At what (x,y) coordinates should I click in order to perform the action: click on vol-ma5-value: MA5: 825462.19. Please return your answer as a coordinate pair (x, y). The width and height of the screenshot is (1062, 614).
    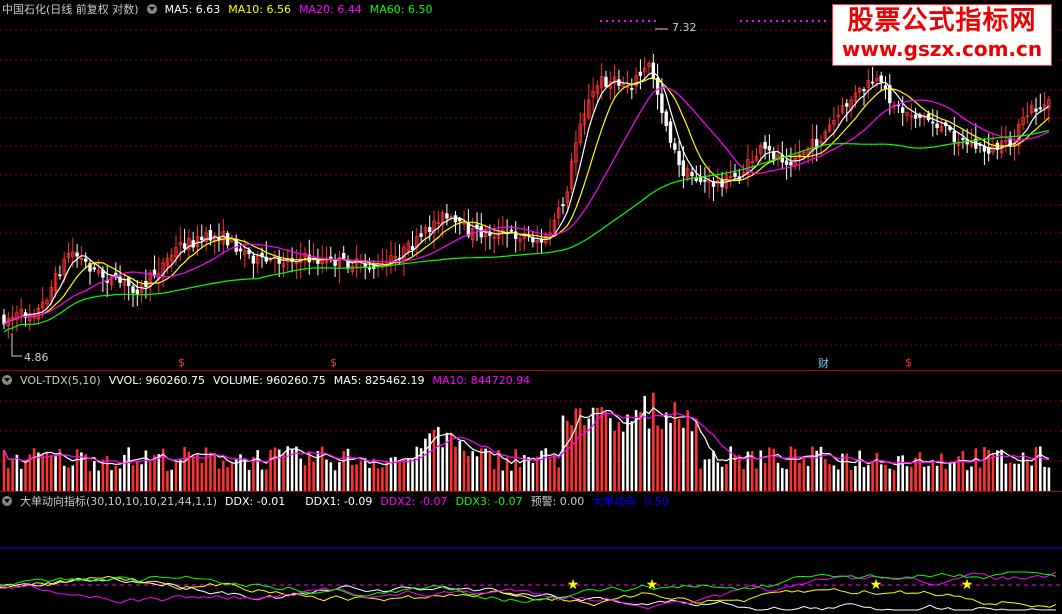
    Looking at the image, I should click on (379, 380).